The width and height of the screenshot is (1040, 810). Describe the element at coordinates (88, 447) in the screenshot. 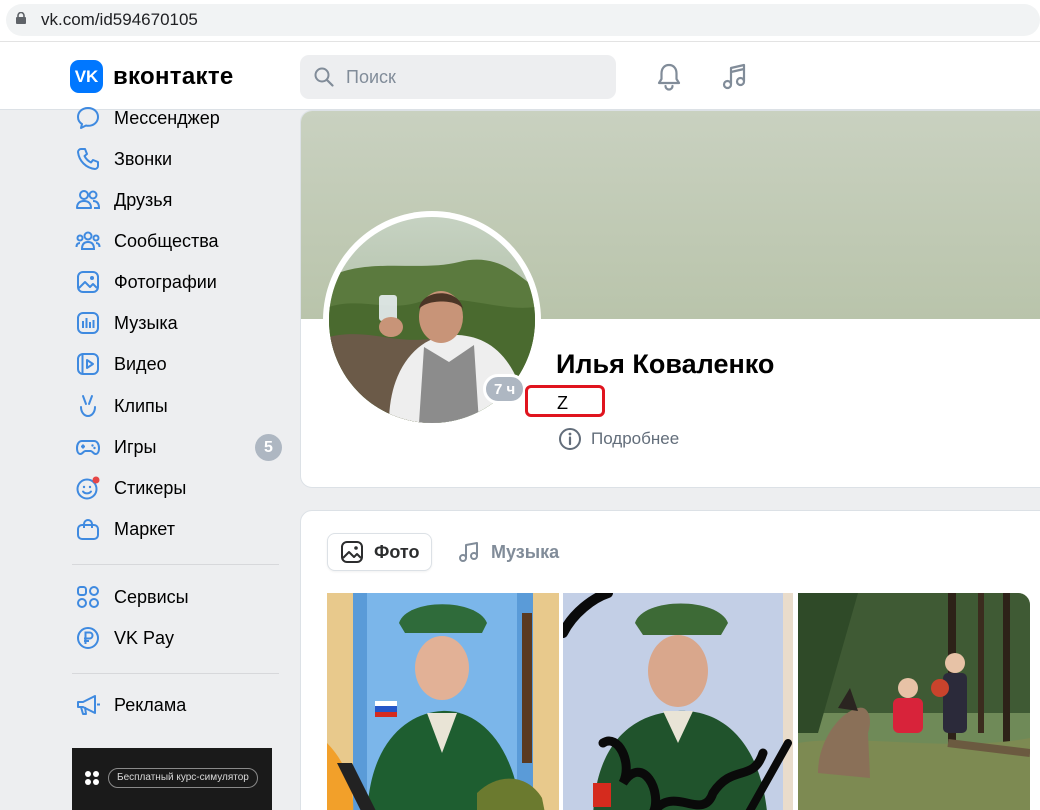

I see `games-icon` at that location.